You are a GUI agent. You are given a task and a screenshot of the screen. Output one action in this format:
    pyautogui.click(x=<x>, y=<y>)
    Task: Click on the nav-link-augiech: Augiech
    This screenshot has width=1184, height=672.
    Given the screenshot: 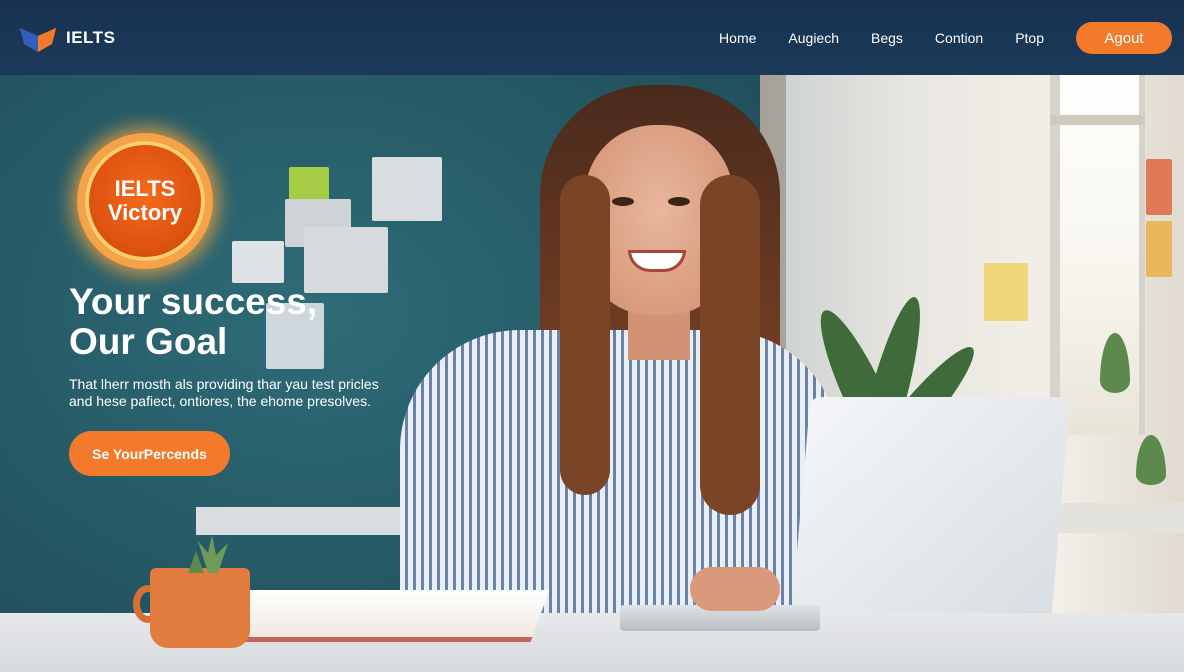 What is the action you would take?
    pyautogui.click(x=813, y=38)
    